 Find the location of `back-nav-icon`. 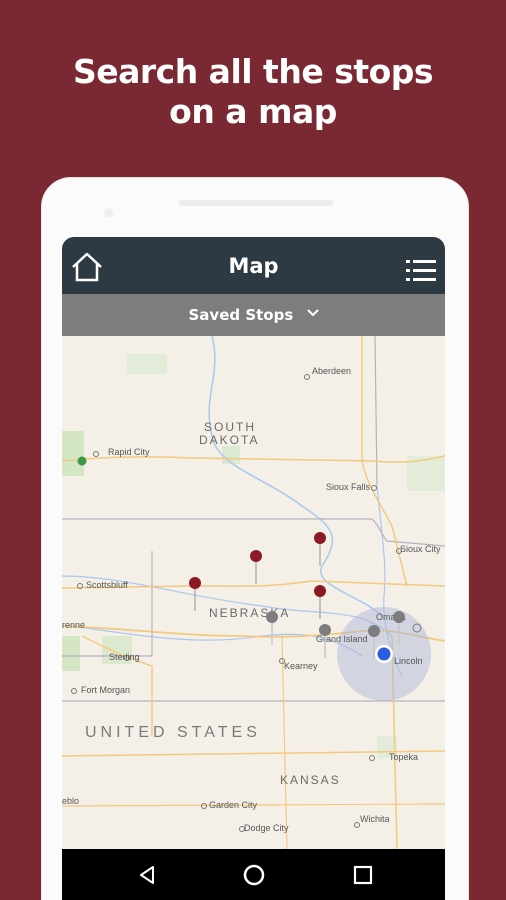

back-nav-icon is located at coordinates (147, 875).